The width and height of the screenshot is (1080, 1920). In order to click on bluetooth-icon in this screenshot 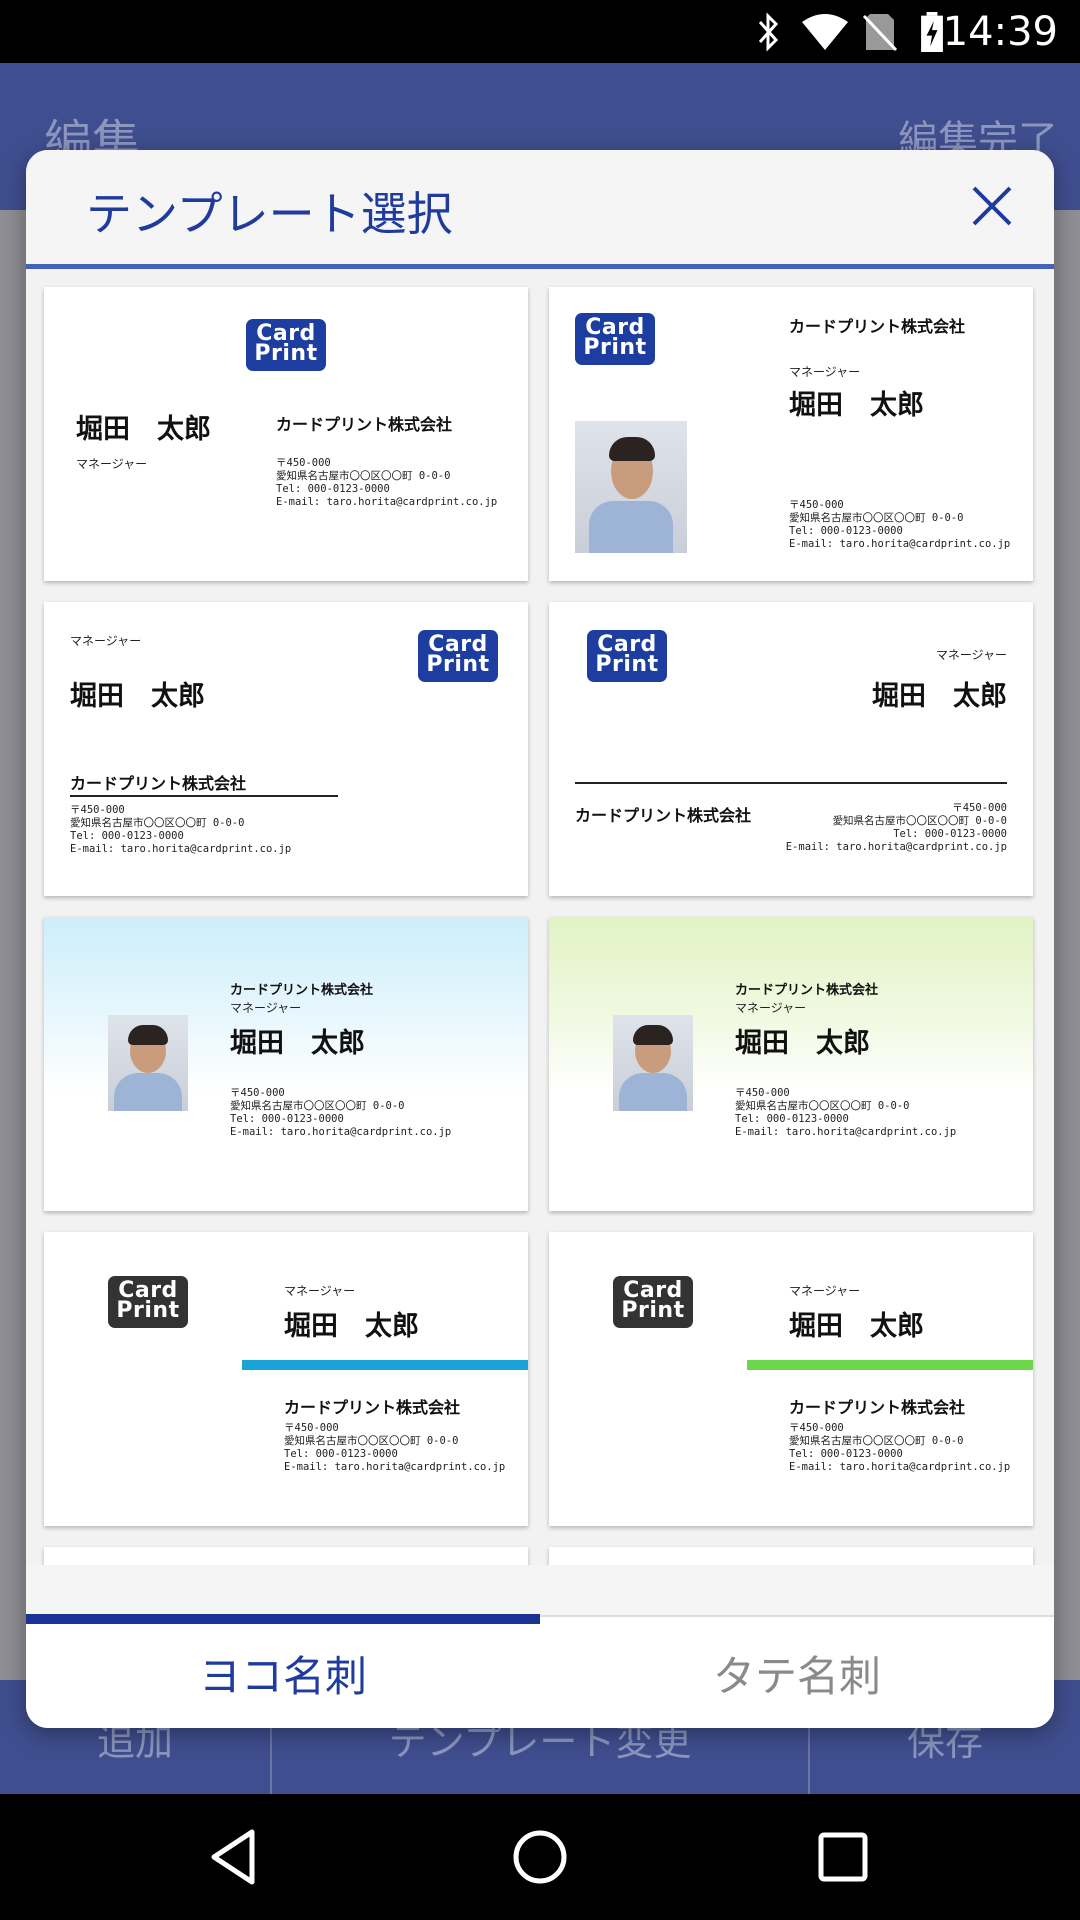, I will do `click(768, 32)`.